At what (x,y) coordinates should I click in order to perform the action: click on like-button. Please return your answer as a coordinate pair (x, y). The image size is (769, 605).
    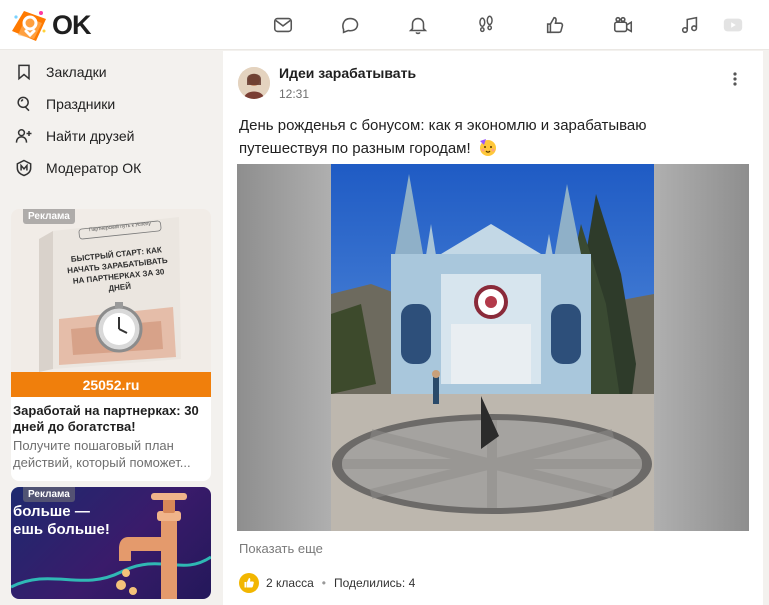
    Looking at the image, I should click on (249, 583).